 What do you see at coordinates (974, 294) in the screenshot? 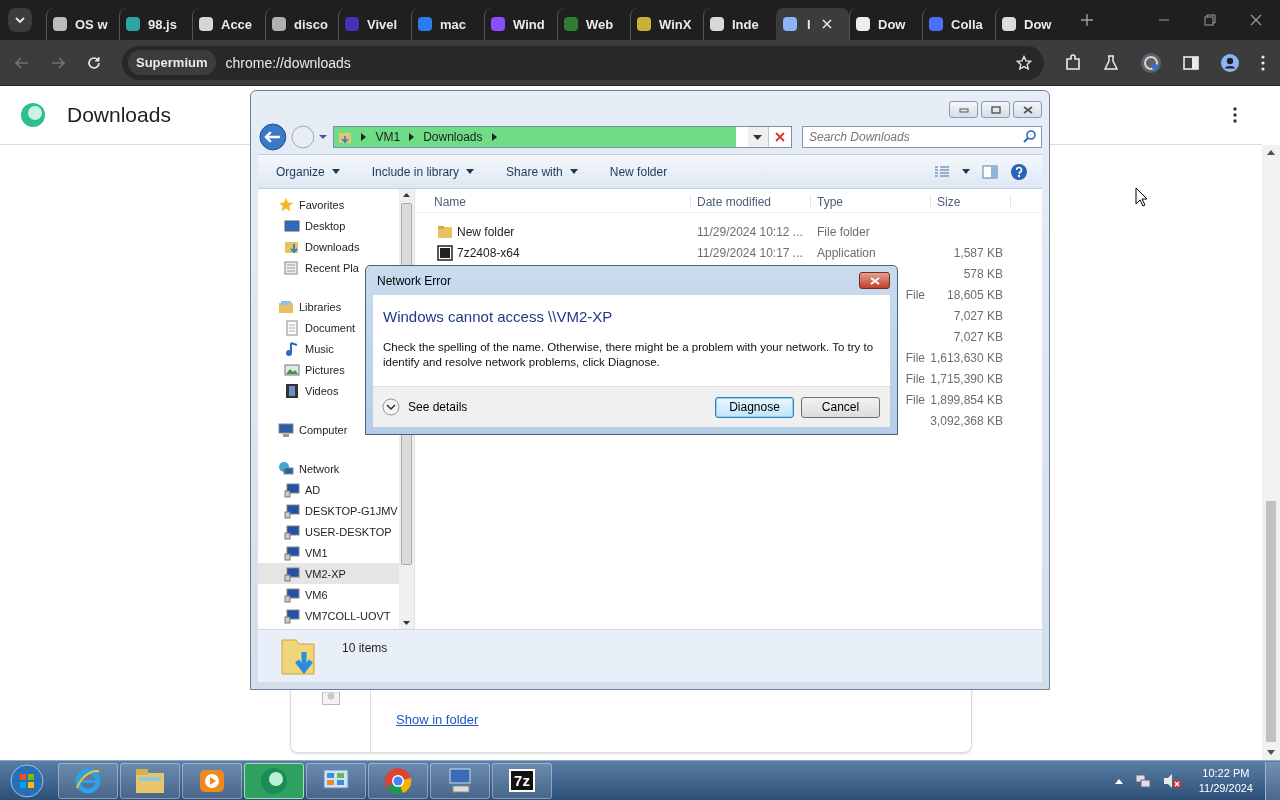
I see `size-cell: 18,605 KB` at bounding box center [974, 294].